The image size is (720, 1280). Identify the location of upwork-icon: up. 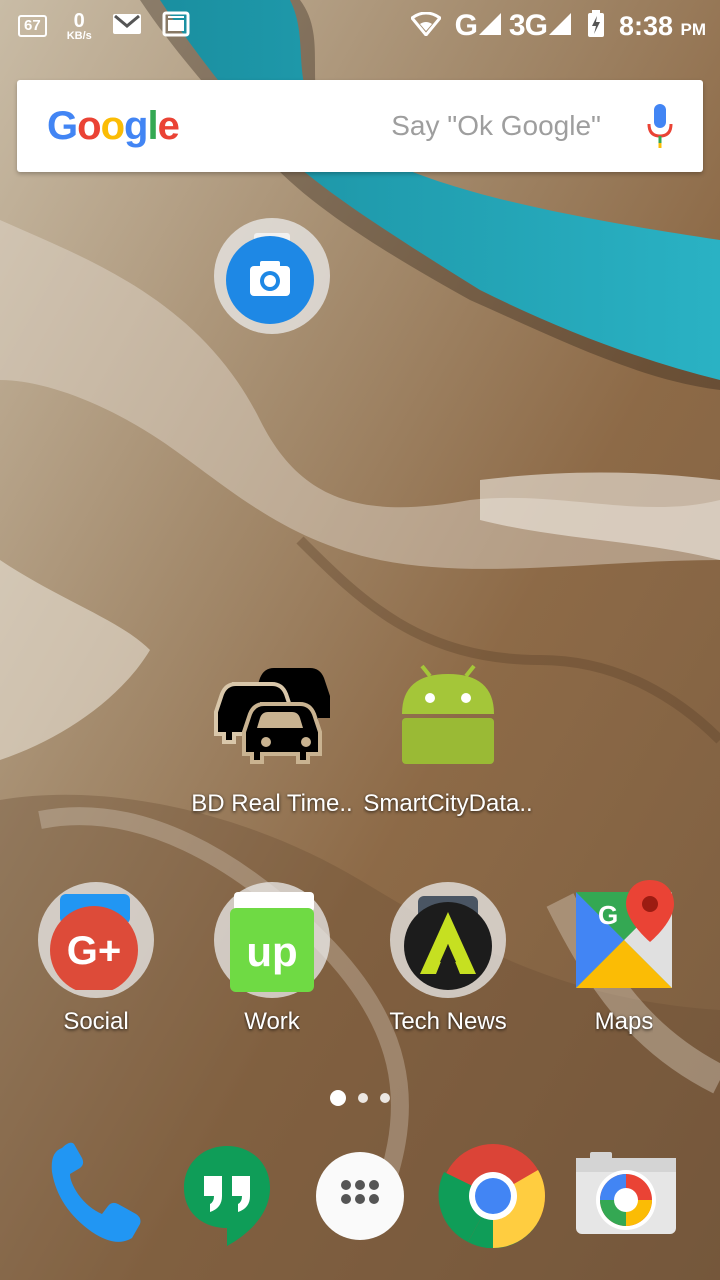
(272, 942).